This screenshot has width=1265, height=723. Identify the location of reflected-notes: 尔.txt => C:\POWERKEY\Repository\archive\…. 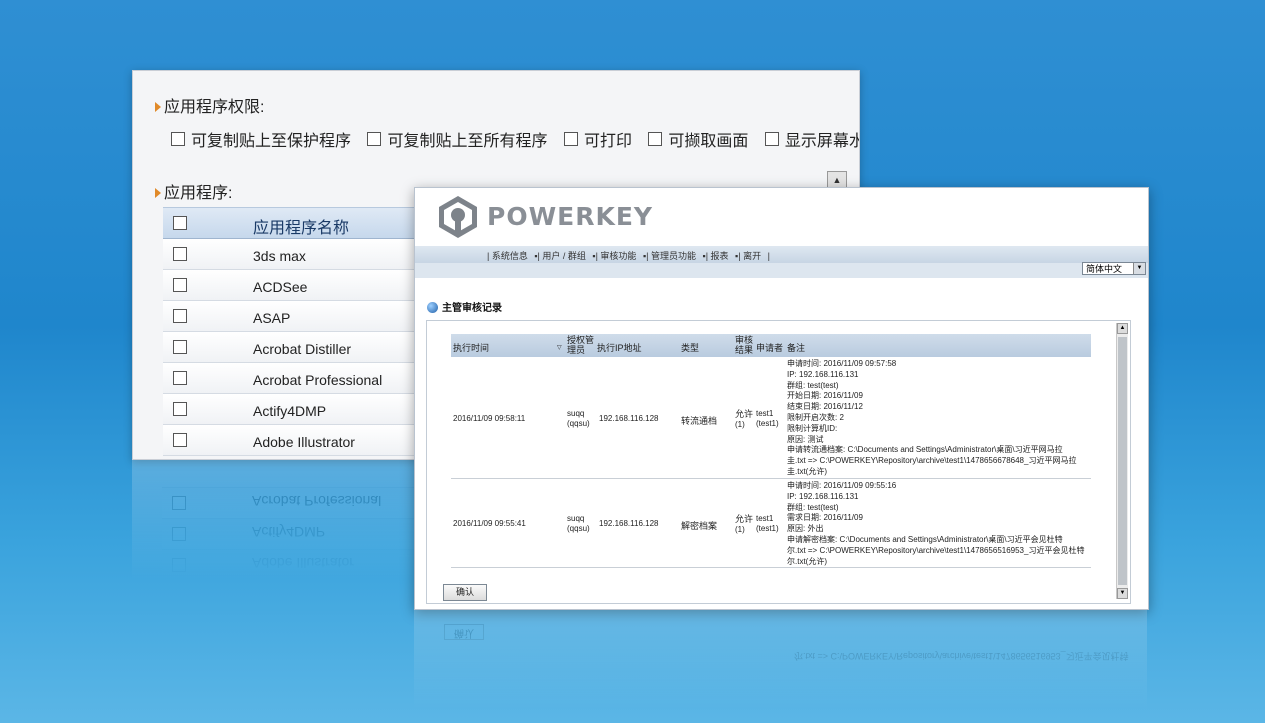
(961, 656).